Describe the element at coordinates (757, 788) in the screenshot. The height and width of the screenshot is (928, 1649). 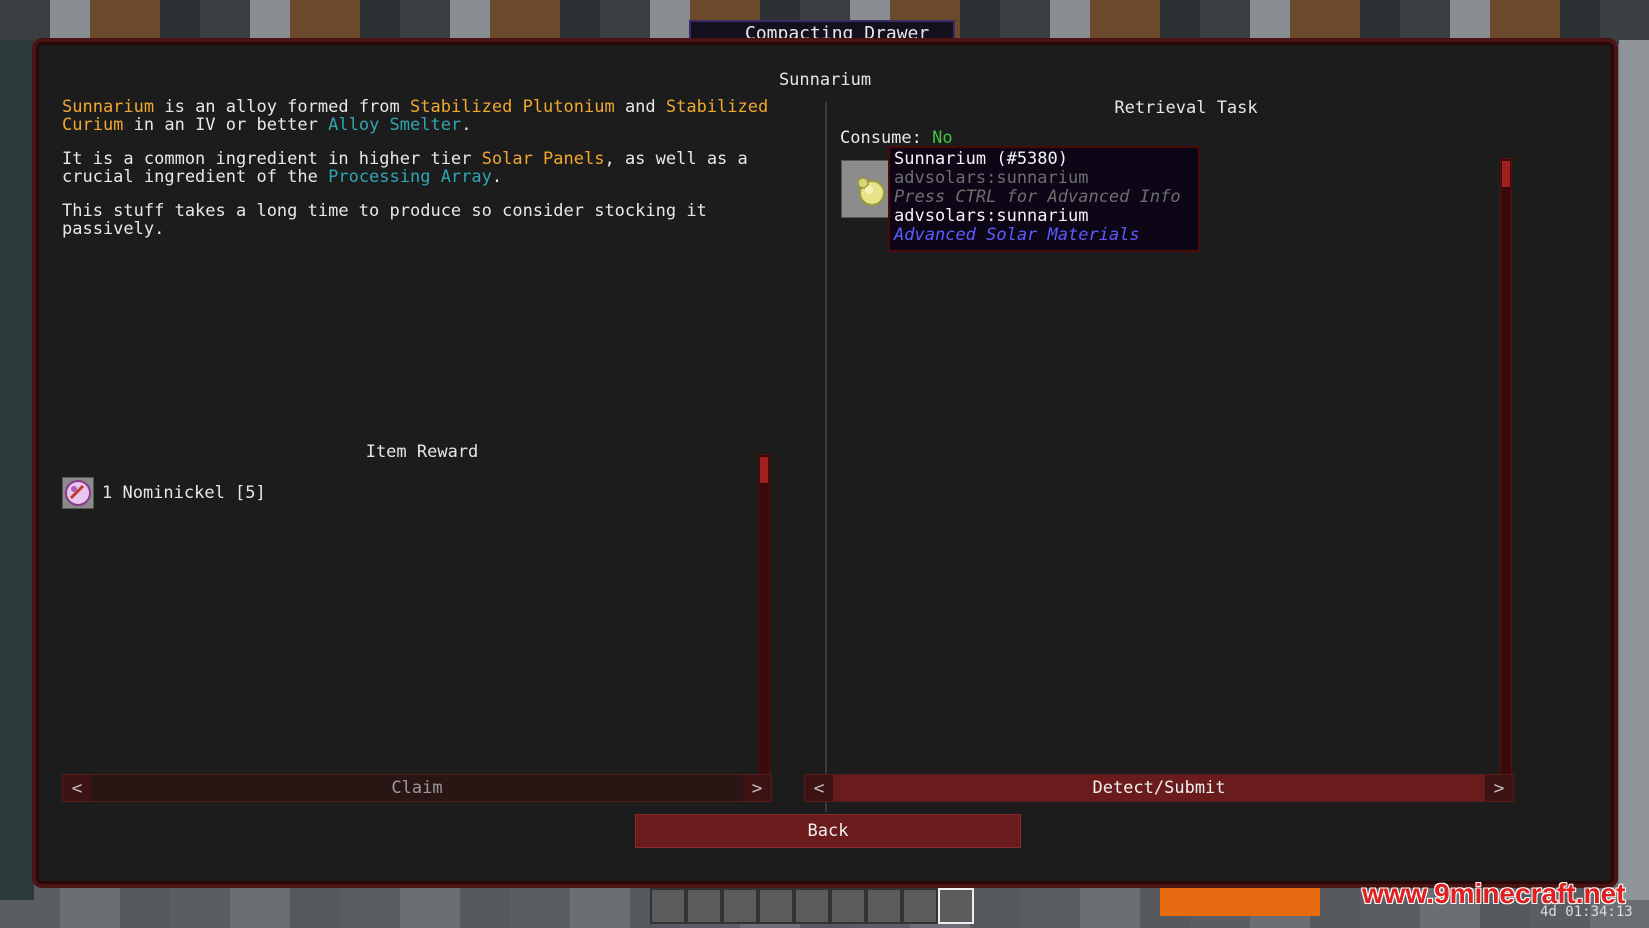
I see `claim-next-arrow: >` at that location.